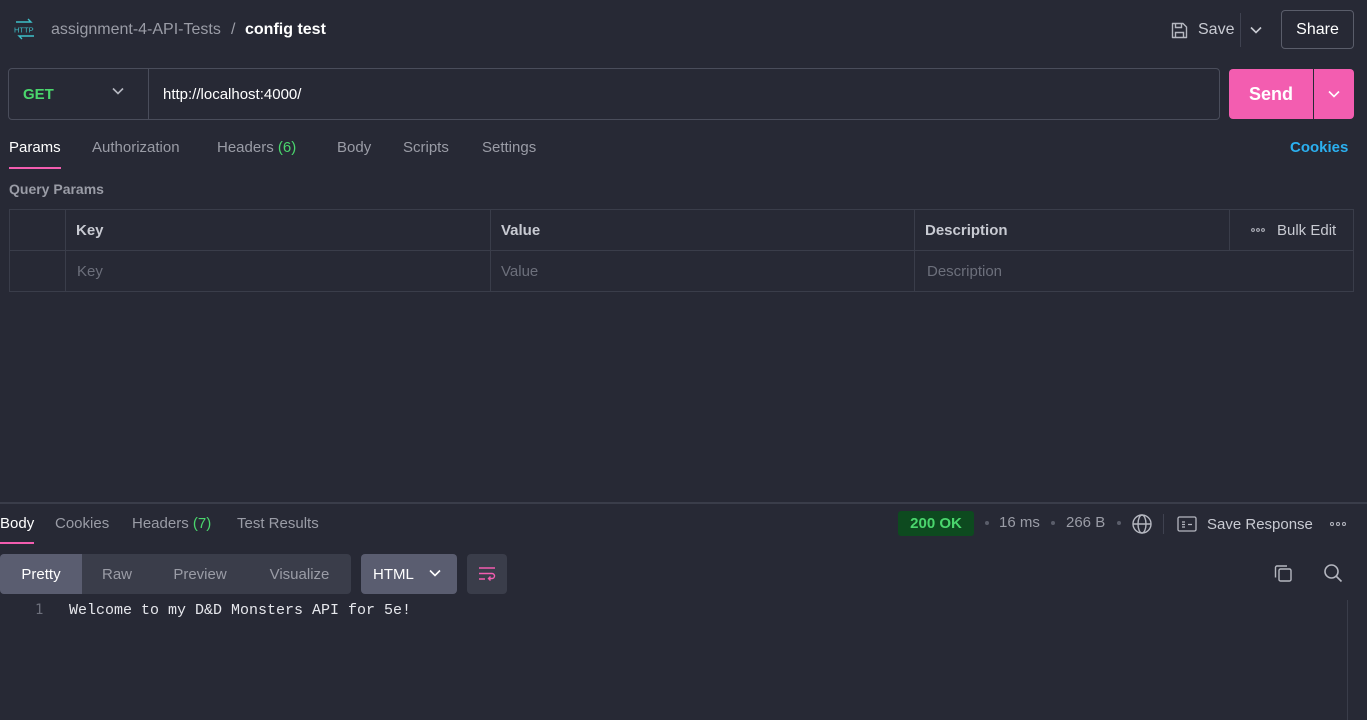 The width and height of the screenshot is (1367, 720). What do you see at coordinates (278, 523) in the screenshot?
I see `tab-label: Test Results` at bounding box center [278, 523].